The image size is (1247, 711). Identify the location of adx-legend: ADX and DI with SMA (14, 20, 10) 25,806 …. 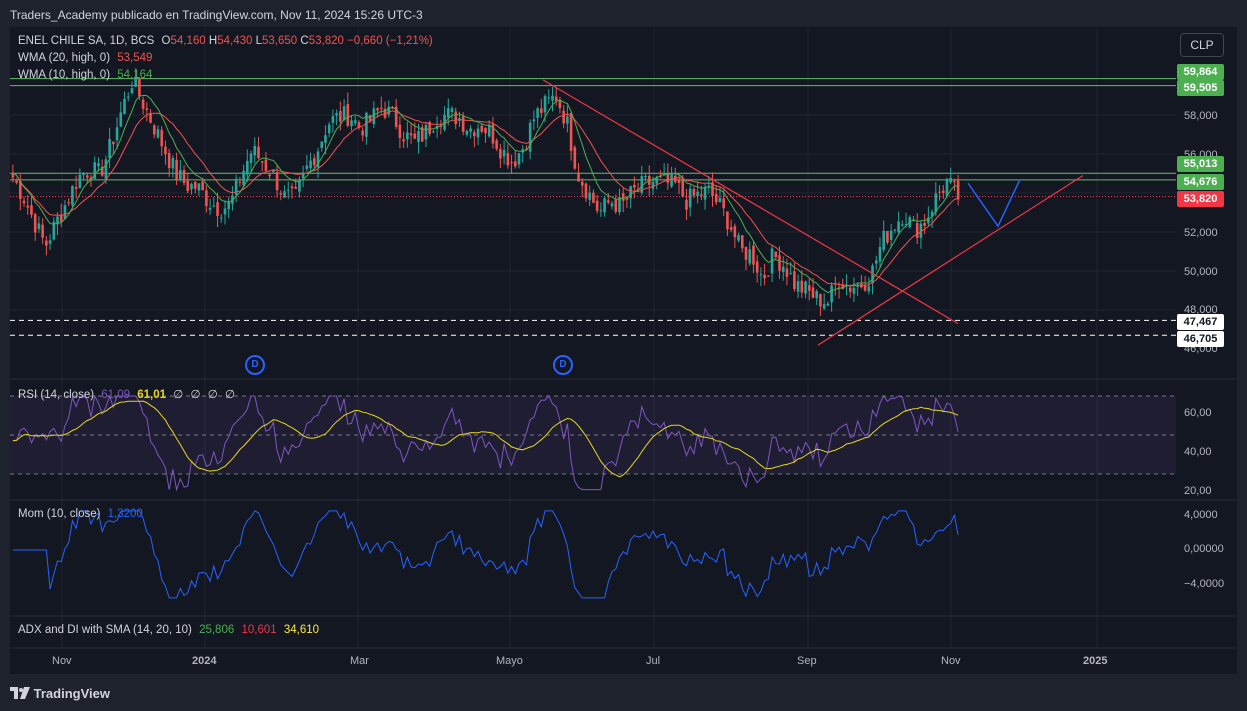
(170, 630).